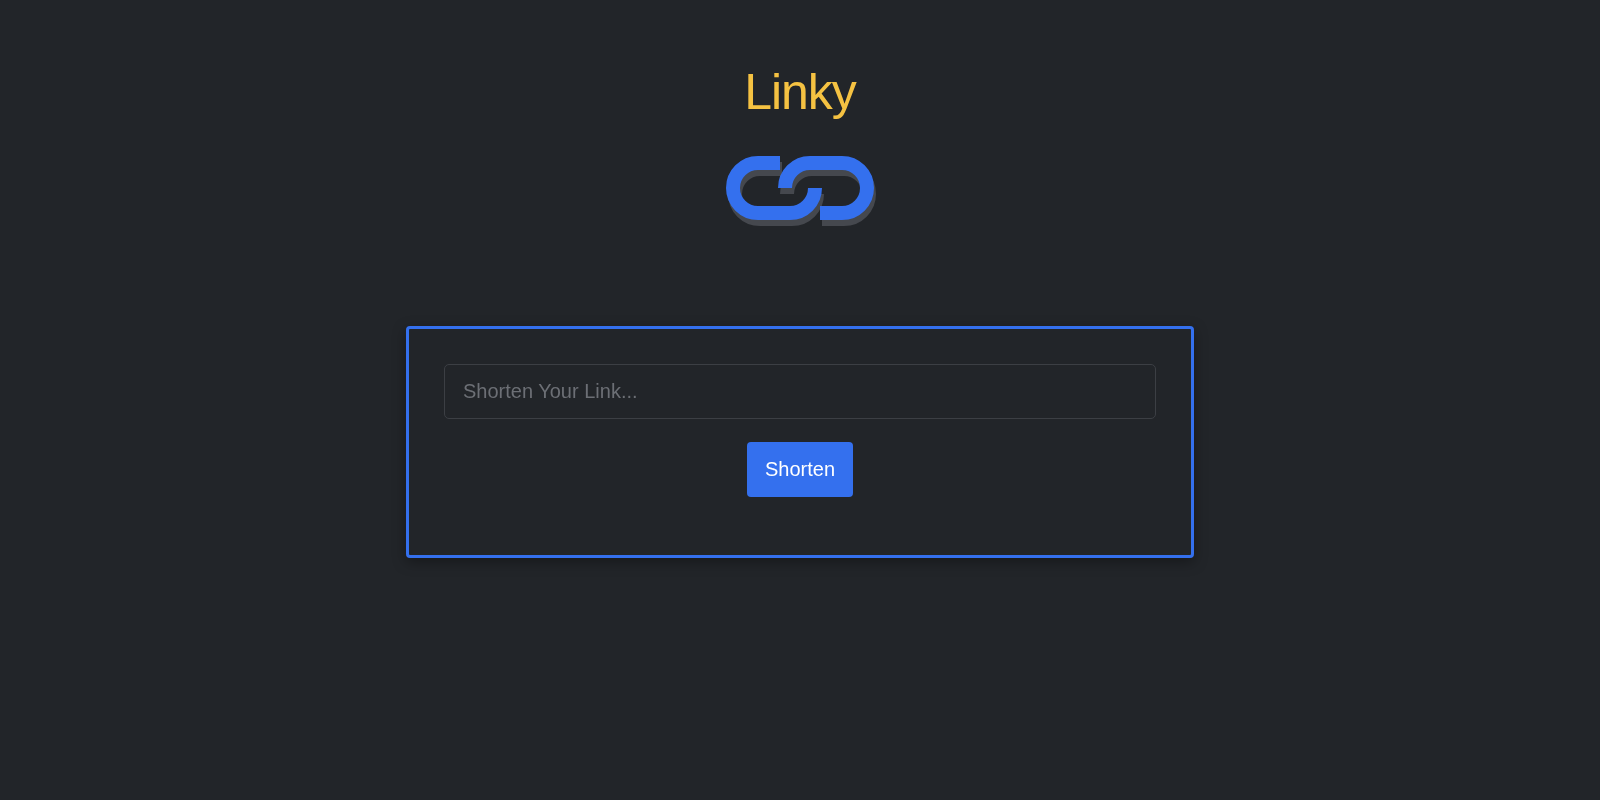 The image size is (1600, 800). What do you see at coordinates (800, 92) in the screenshot?
I see `app-title: Linky` at bounding box center [800, 92].